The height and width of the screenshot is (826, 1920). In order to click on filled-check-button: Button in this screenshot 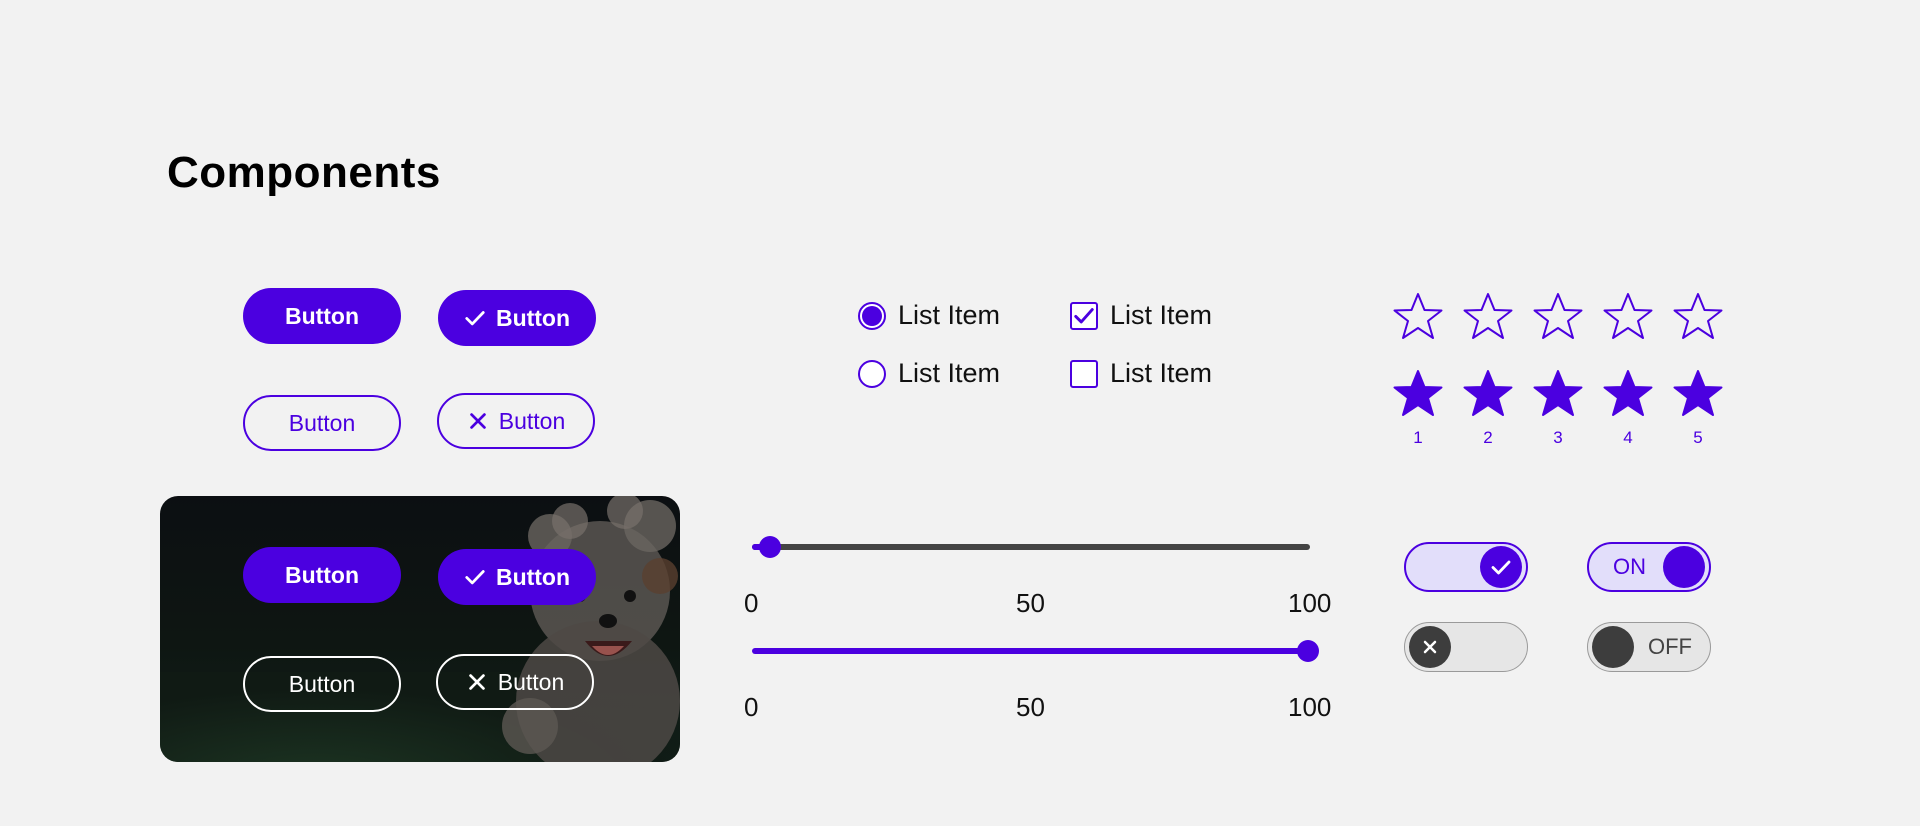, I will do `click(517, 318)`.